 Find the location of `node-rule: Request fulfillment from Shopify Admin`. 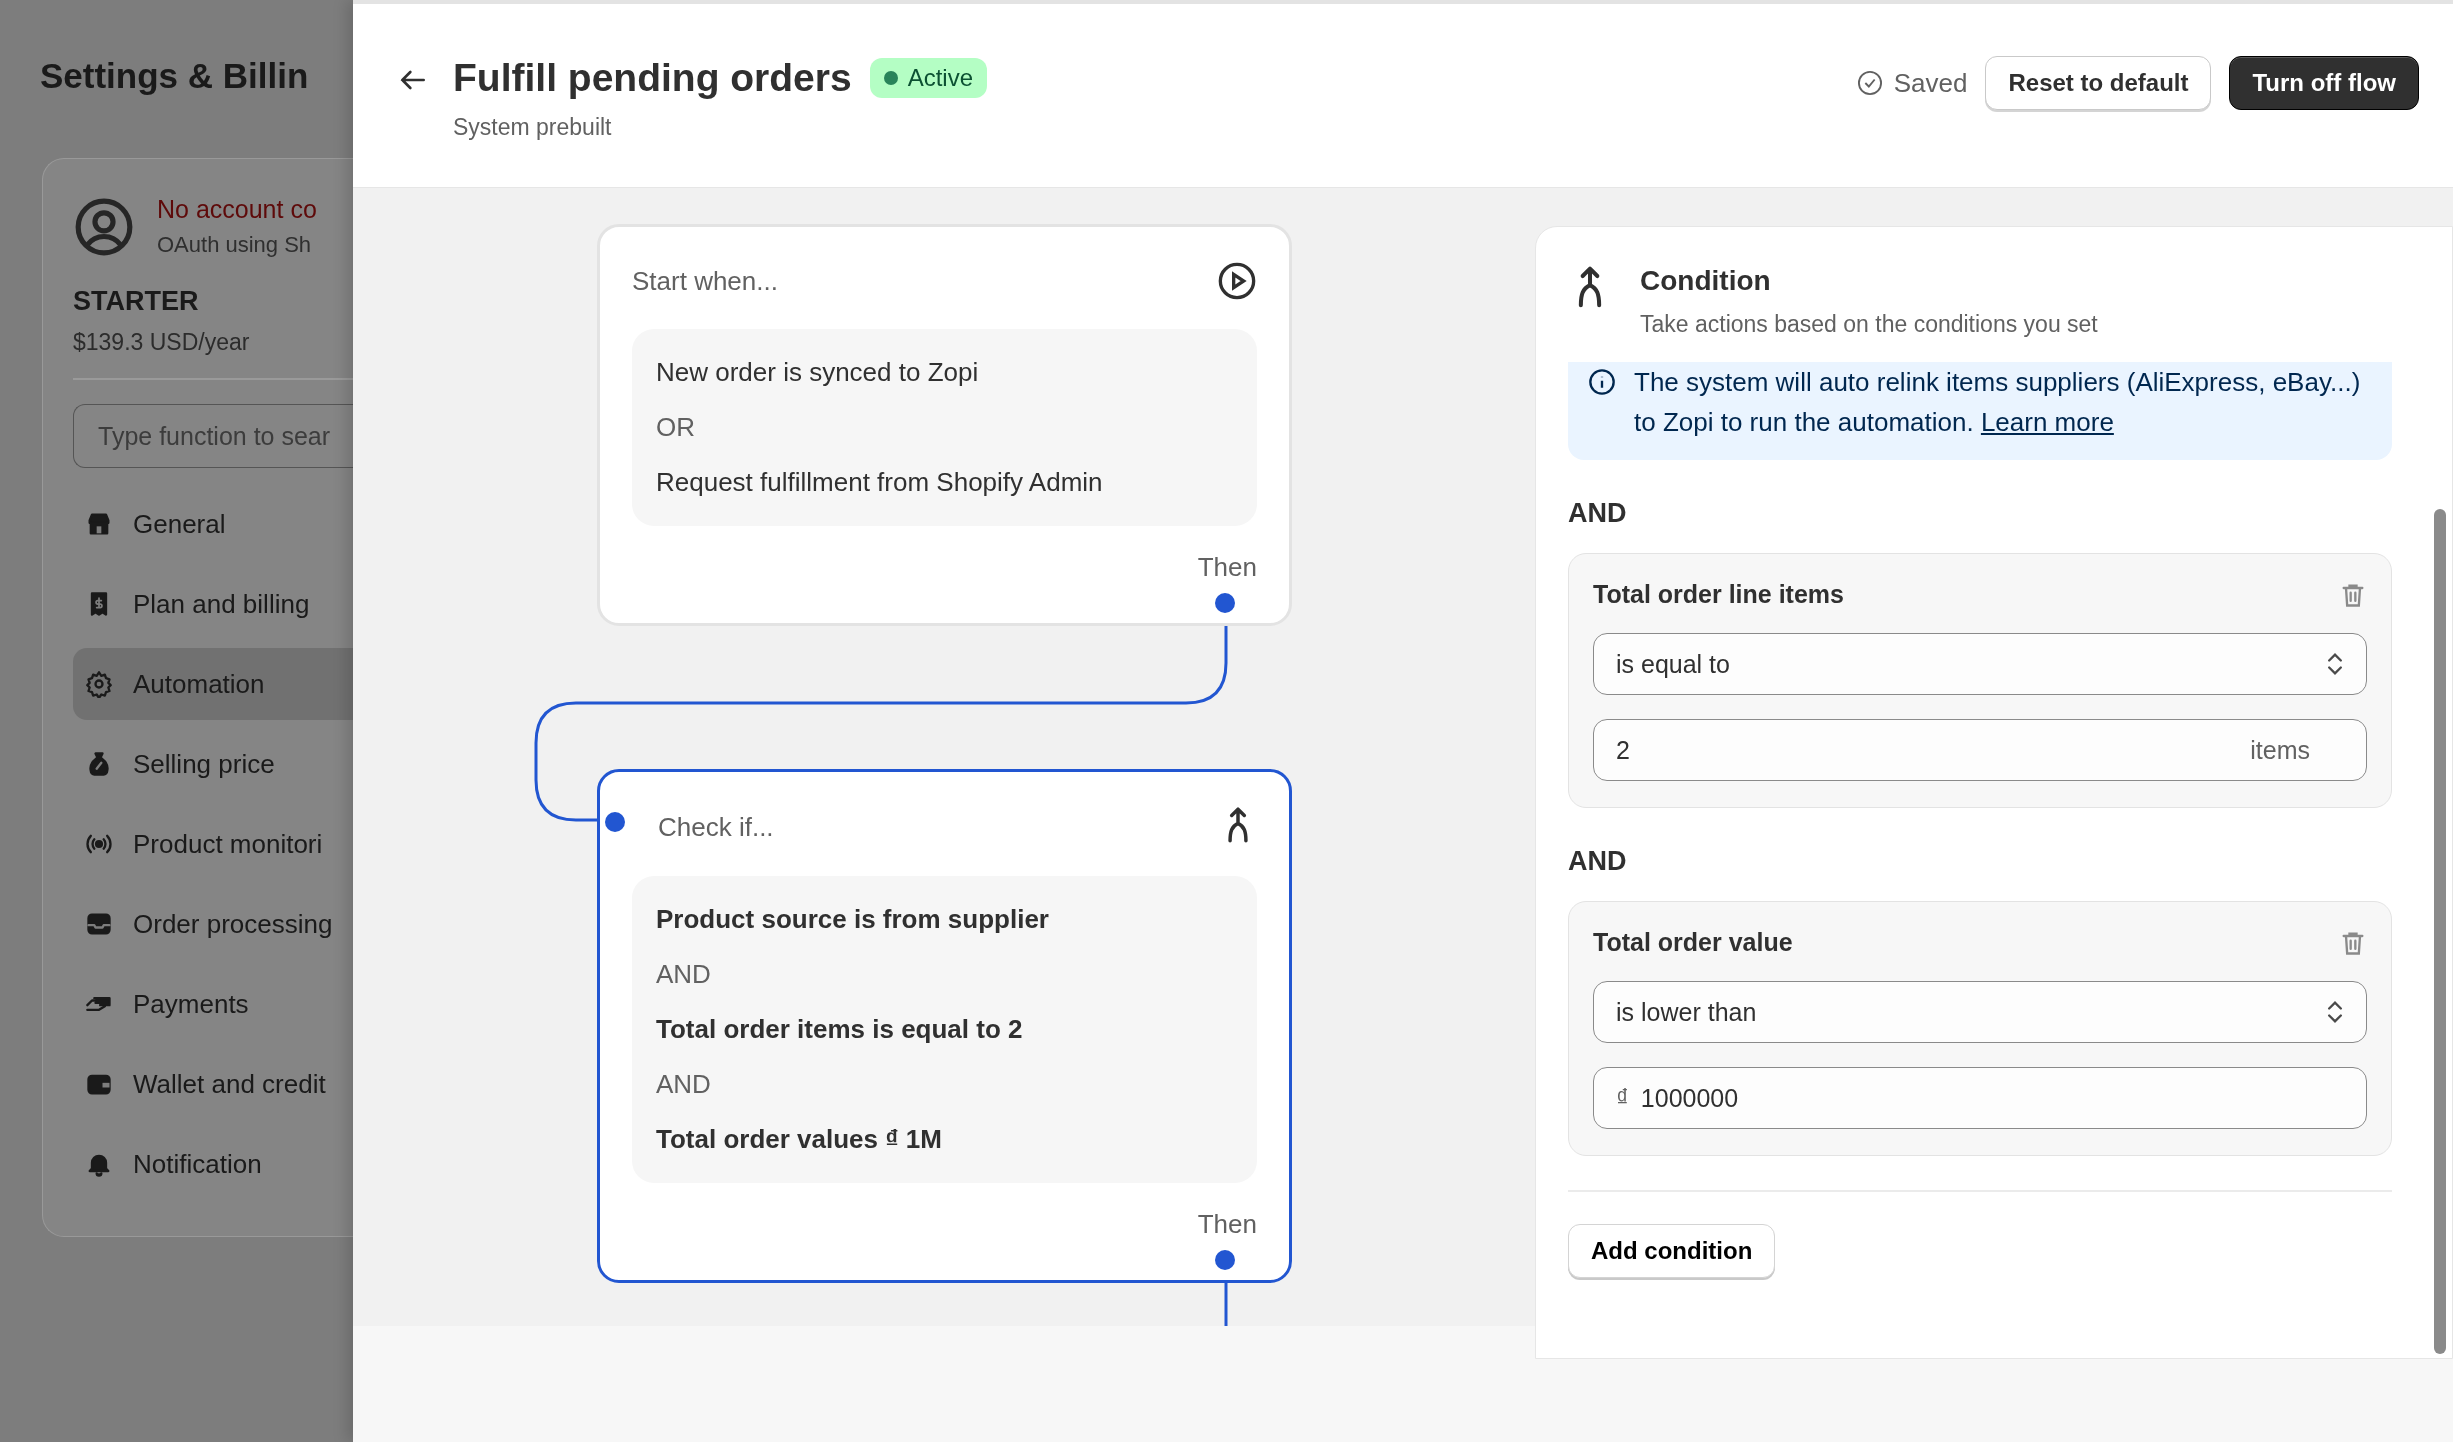

node-rule: Request fulfillment from Shopify Admin is located at coordinates (880, 482).